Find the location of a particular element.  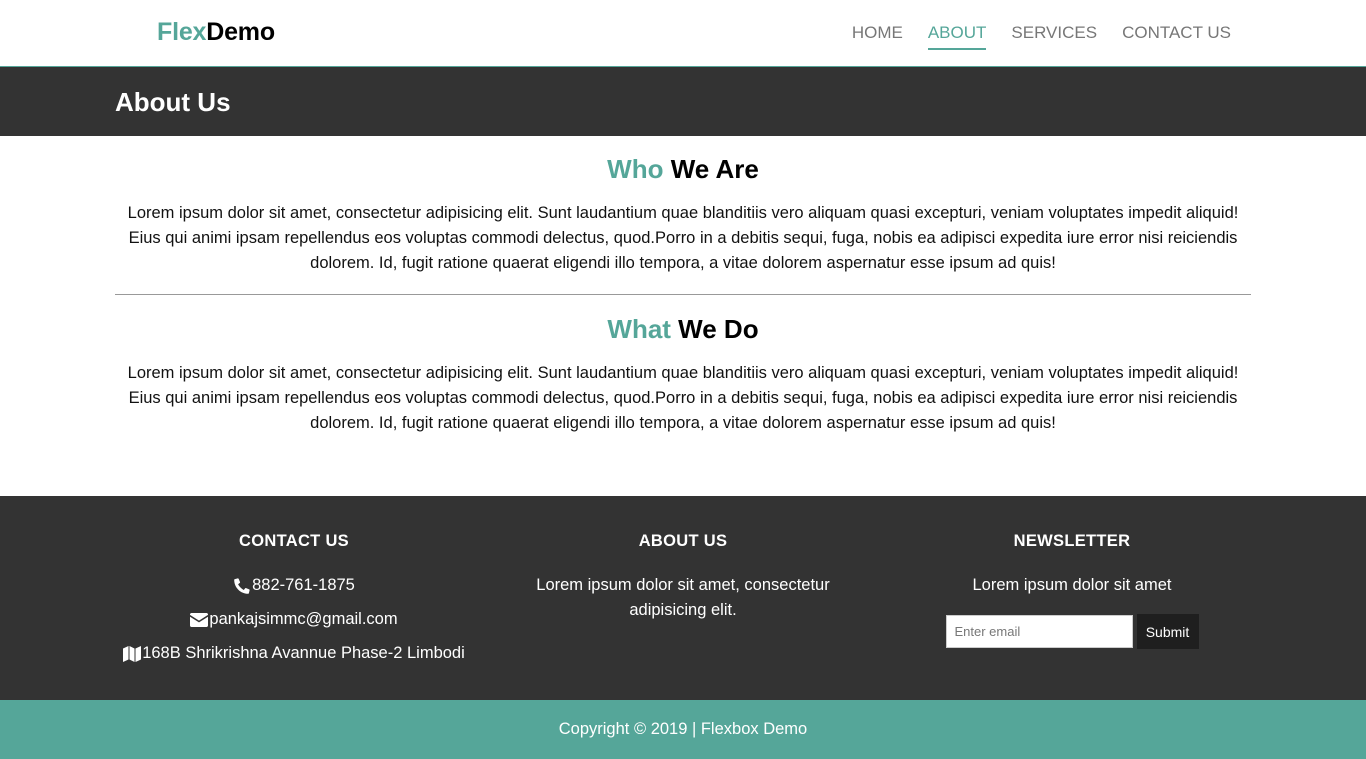

section-title: Who We Are is located at coordinates (683, 169).